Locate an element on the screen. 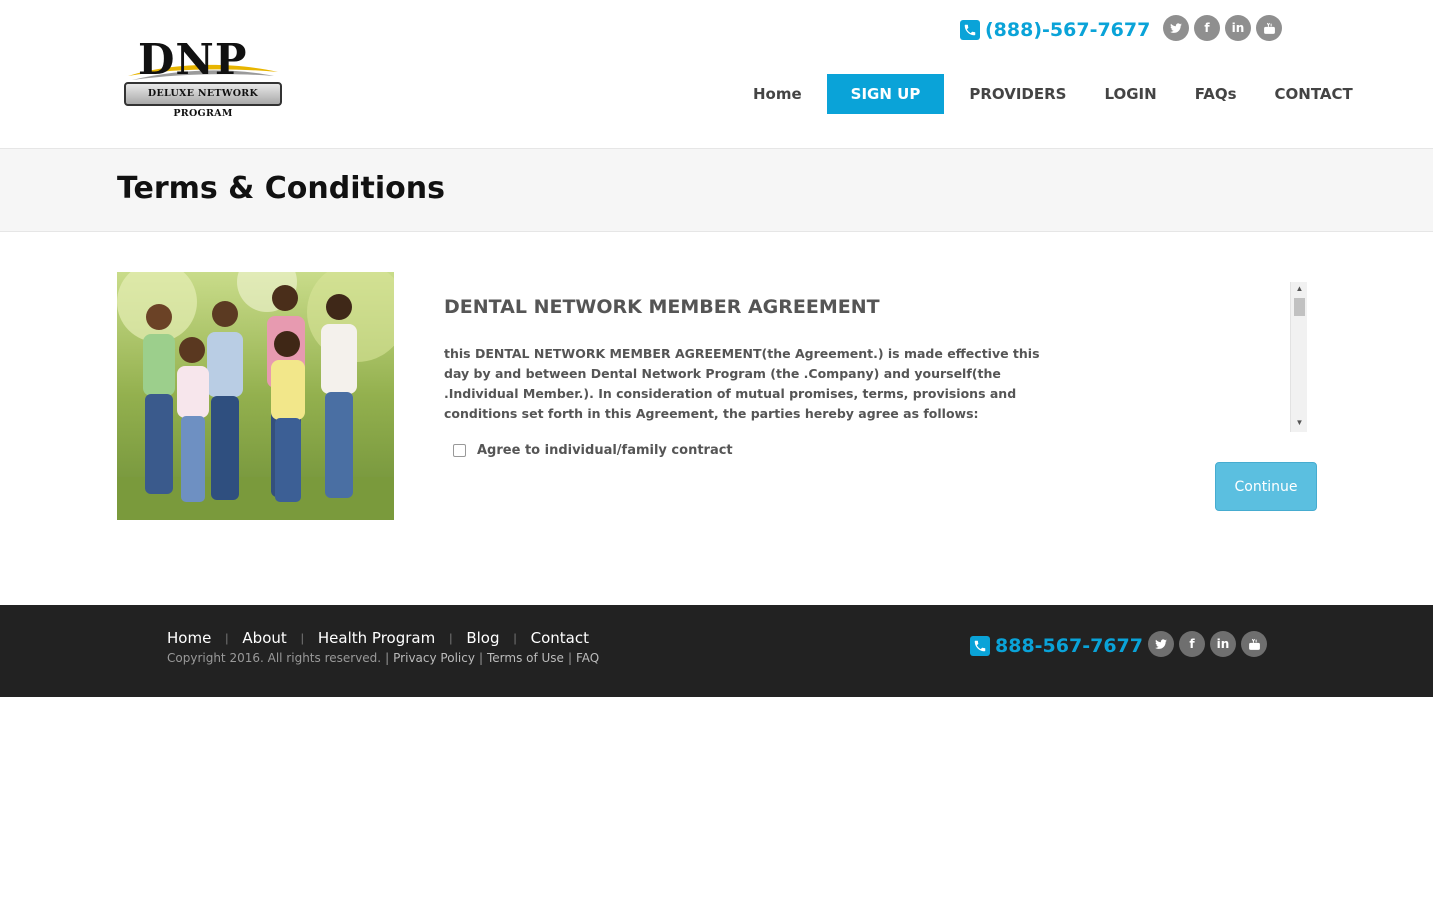 The image size is (1433, 923). agree-checkbox-label: Agree to individual/family contract is located at coordinates (605, 450).